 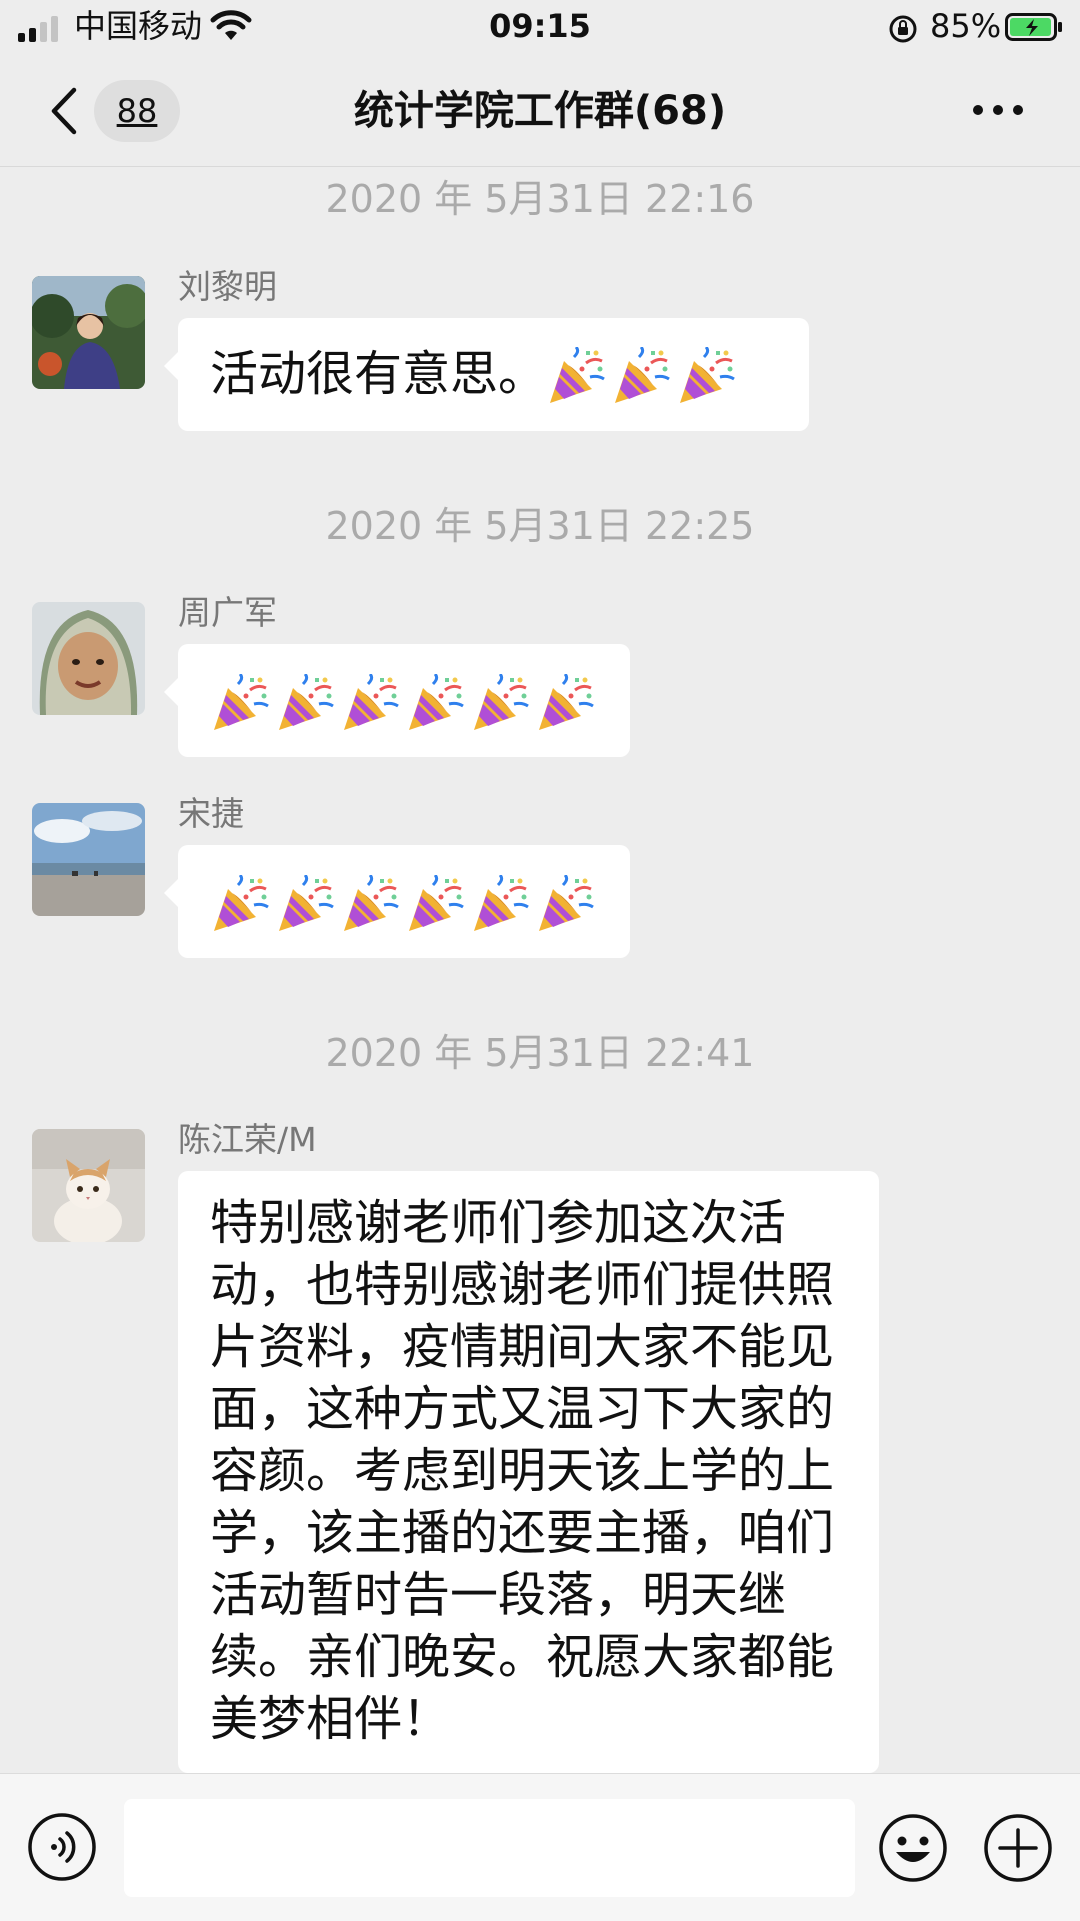 What do you see at coordinates (903, 29) in the screenshot?
I see `rotation-lock-icon` at bounding box center [903, 29].